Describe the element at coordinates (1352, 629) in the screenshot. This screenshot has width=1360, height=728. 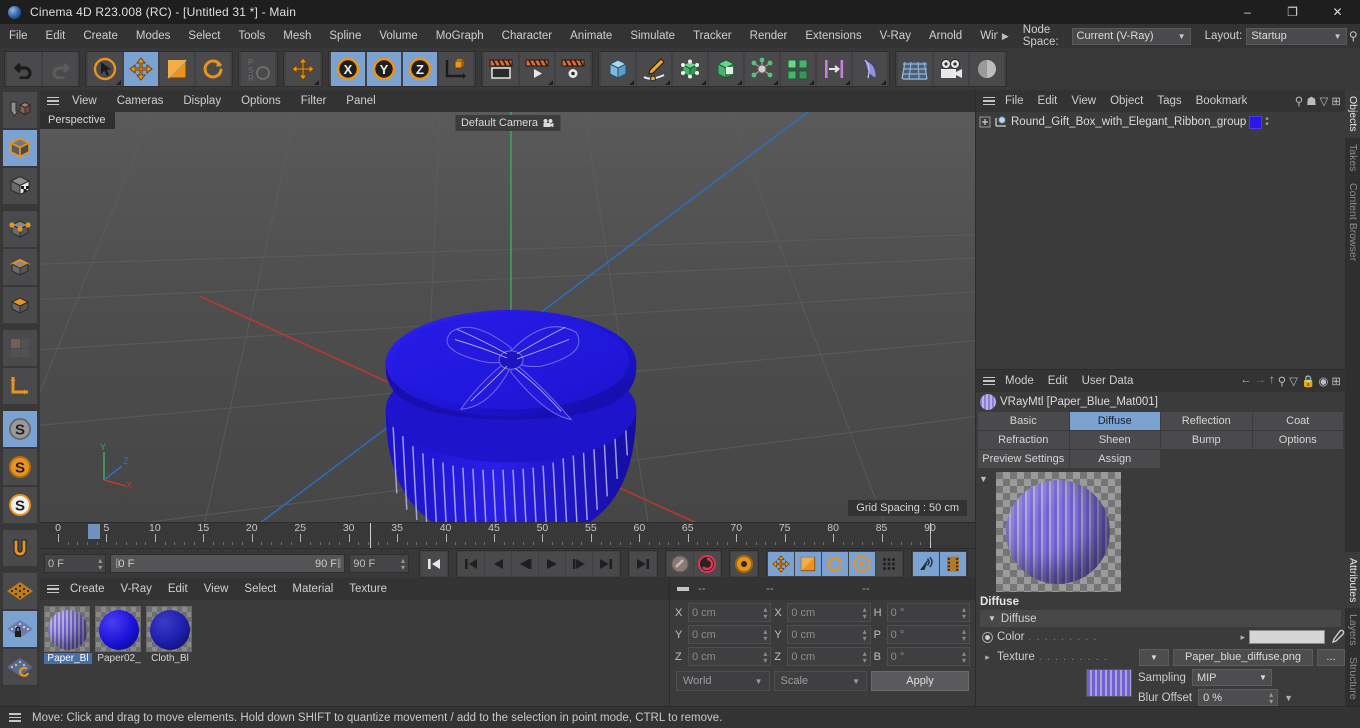
I see `vtab-layers: Layers` at that location.